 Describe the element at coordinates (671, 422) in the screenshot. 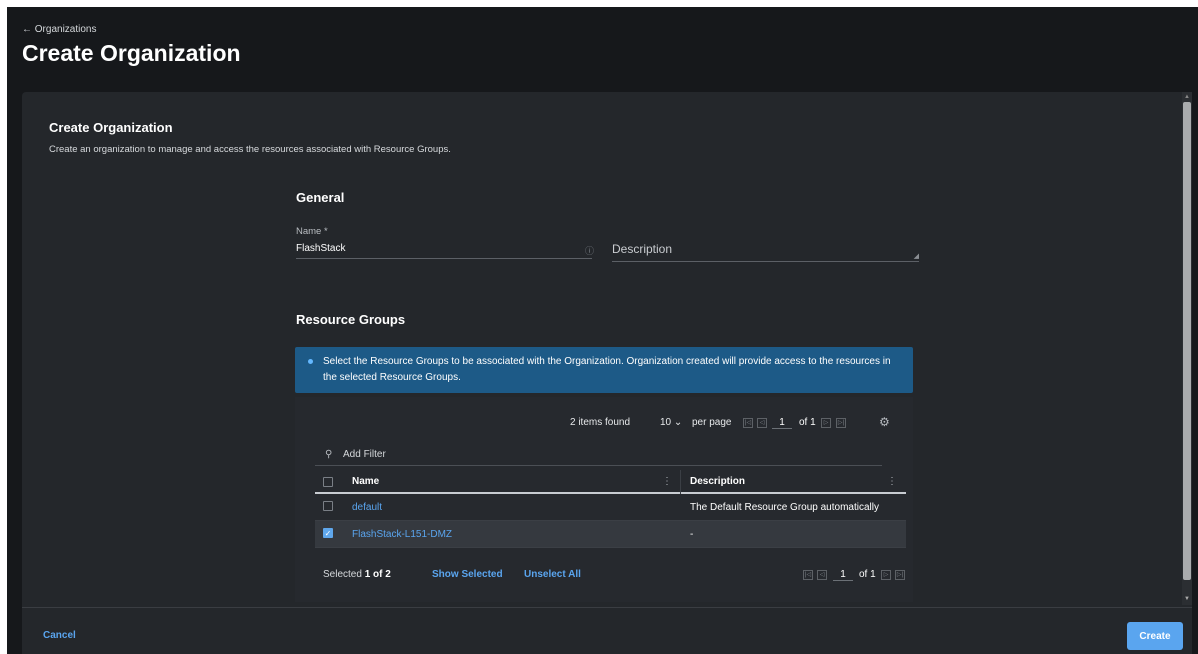

I see `per-page-select: 10 ⌄` at that location.